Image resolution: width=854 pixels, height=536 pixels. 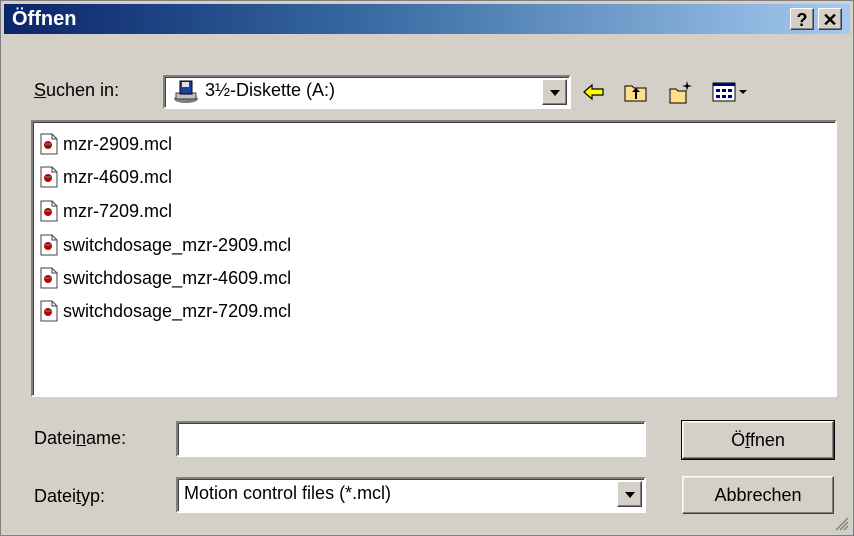 I want to click on file-name: mzr-7209.mcl, so click(x=118, y=210).